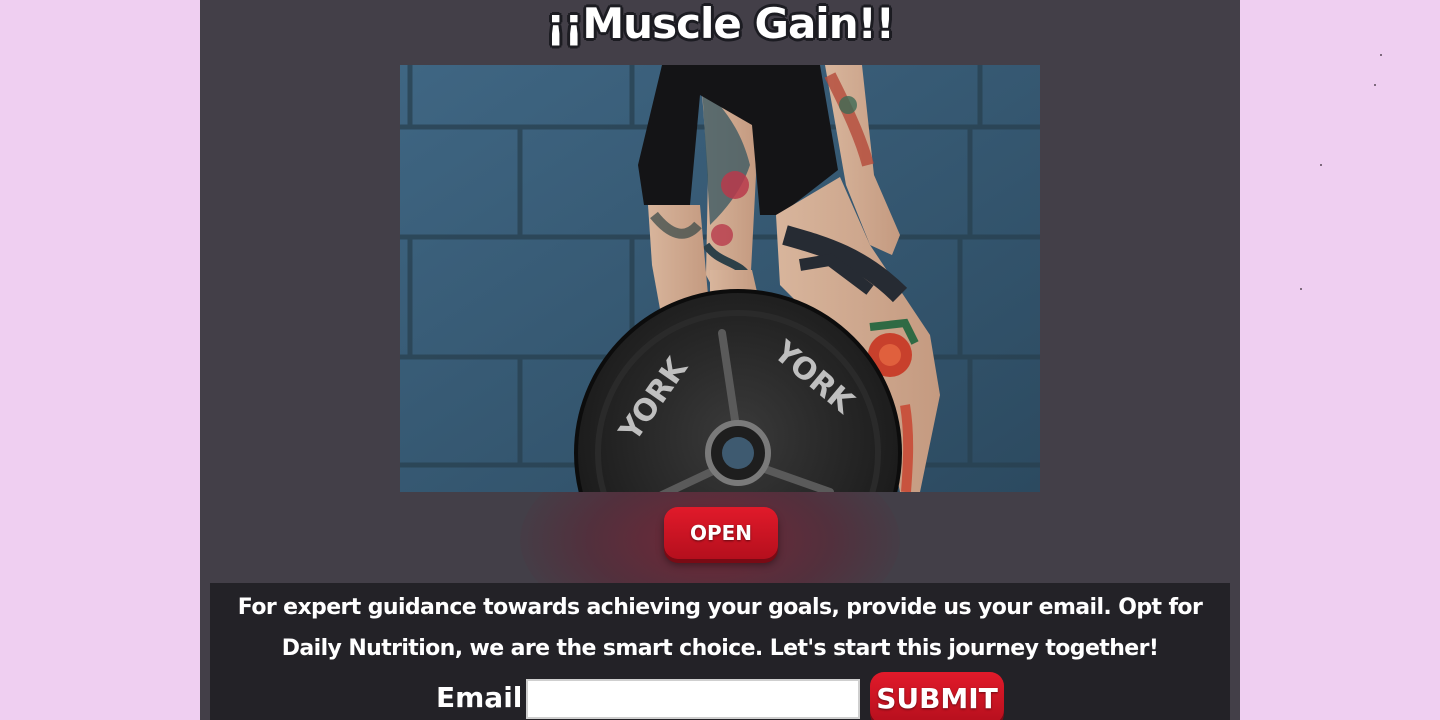 Image resolution: width=1440 pixels, height=720 pixels. I want to click on left-margin, so click(100, 360).